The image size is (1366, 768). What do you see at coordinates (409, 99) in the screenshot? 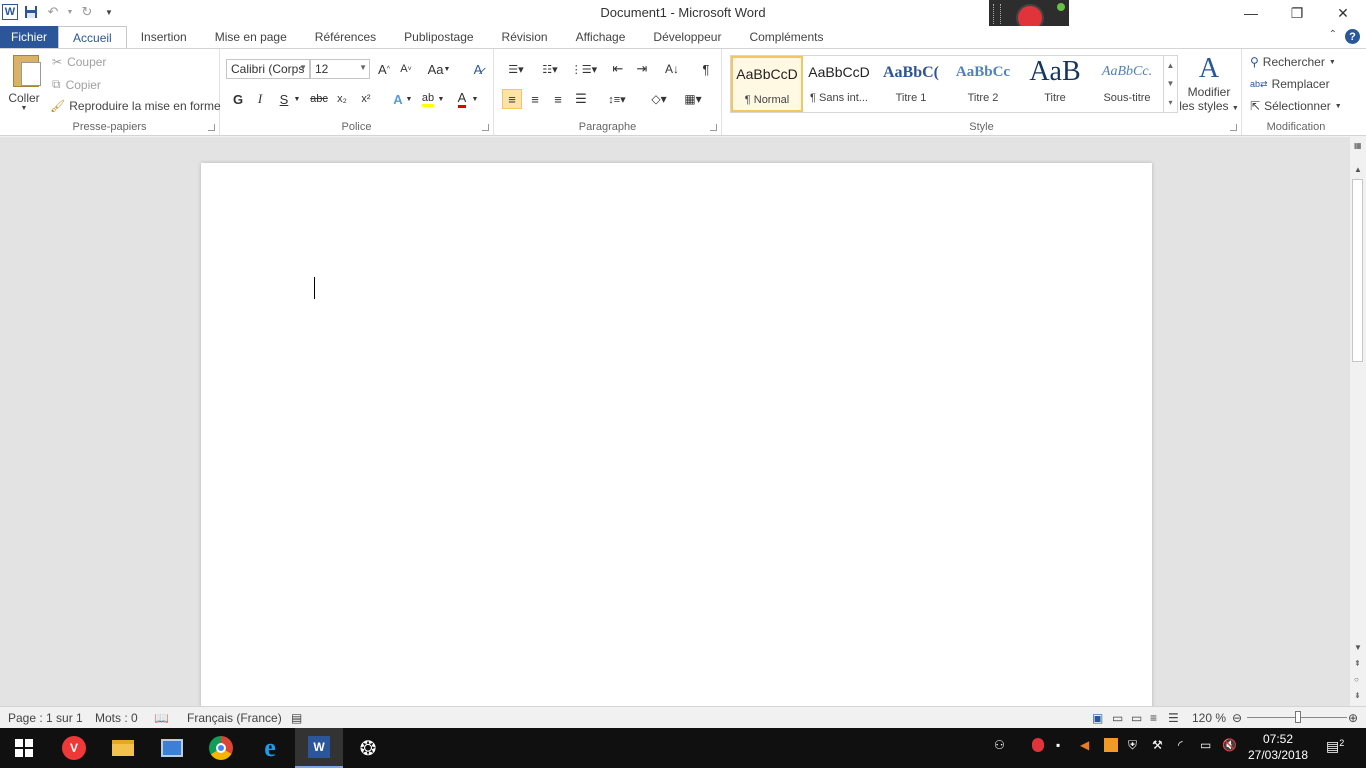
I see `text-effects-dropdown-icon: ▼` at bounding box center [409, 99].